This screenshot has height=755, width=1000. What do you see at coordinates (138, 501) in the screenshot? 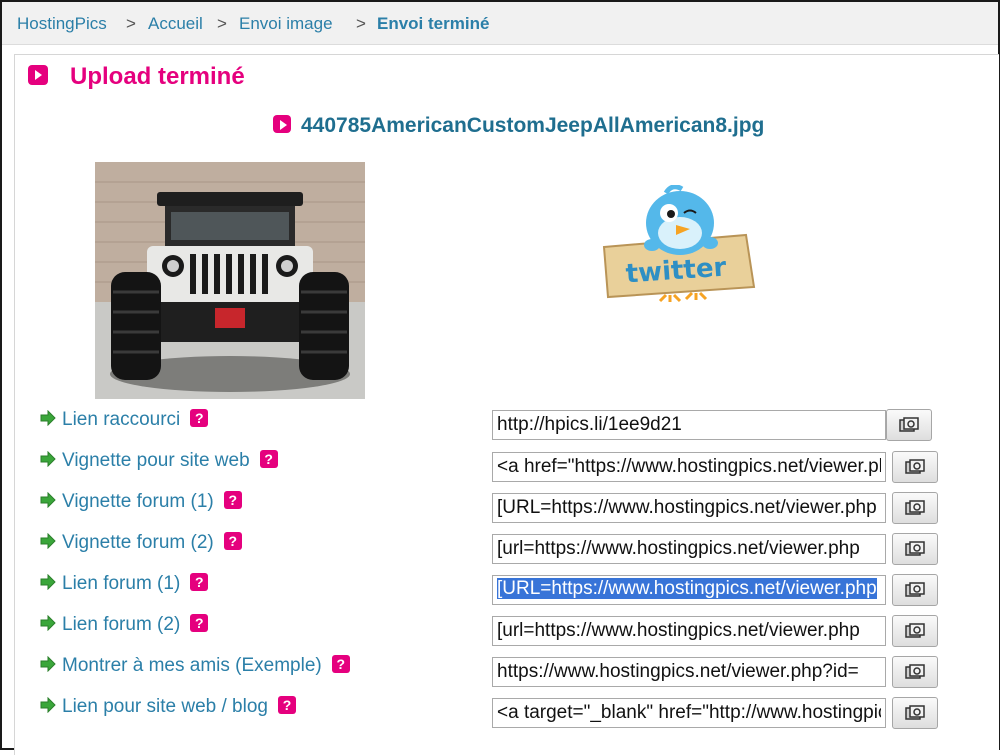
I see `row-label: Vignette forum (1)` at bounding box center [138, 501].